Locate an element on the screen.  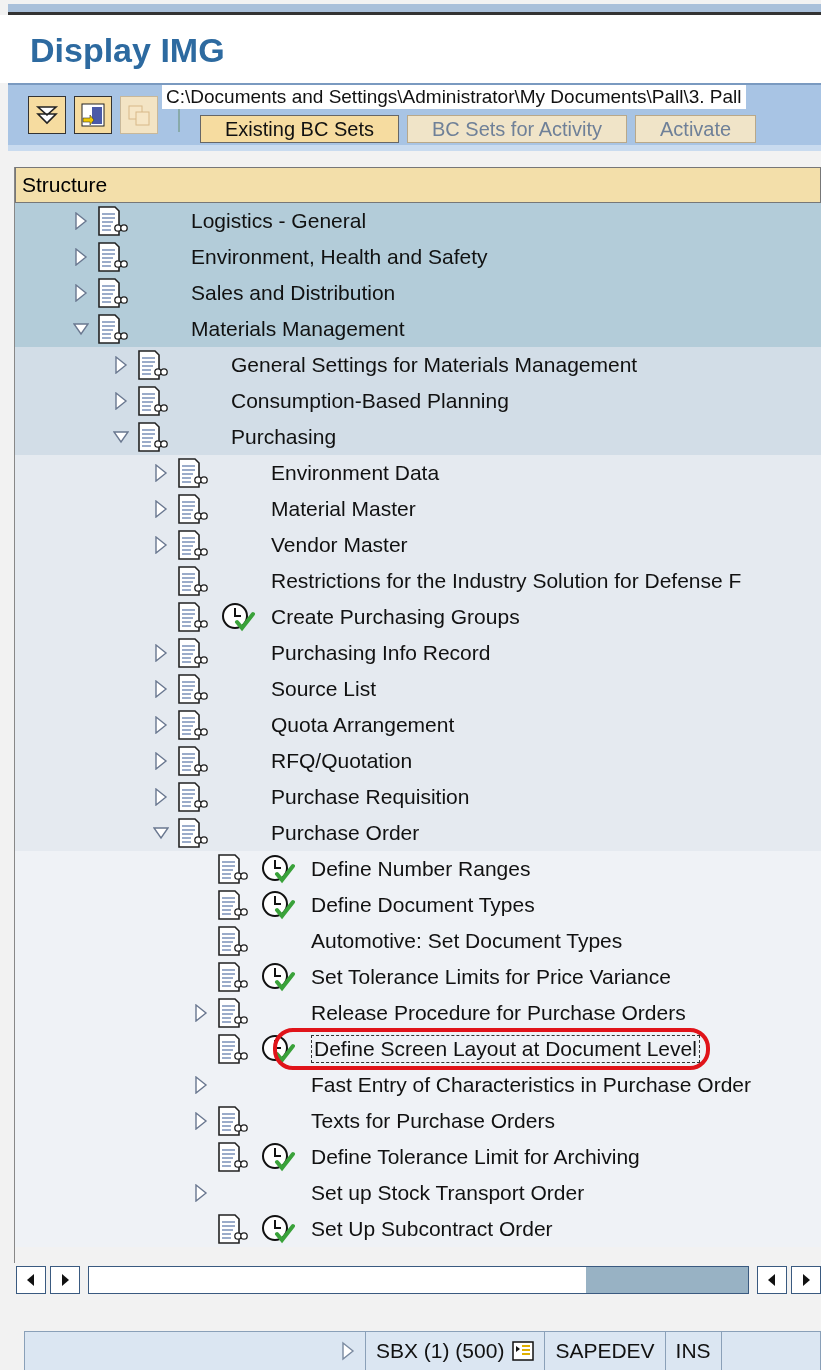
tree-item: Restrictions for the Industry Solution for Defense F is located at coordinates (506, 581).